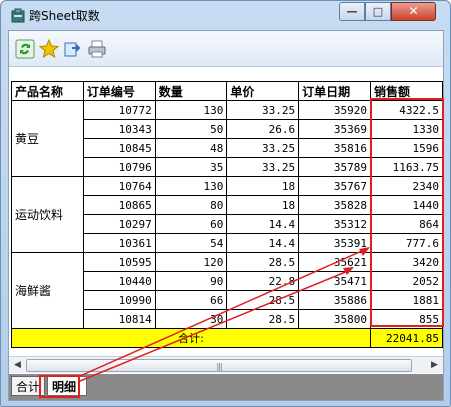 This screenshot has height=407, width=451. Describe the element at coordinates (18, 15) in the screenshot. I see `app-icon` at that location.